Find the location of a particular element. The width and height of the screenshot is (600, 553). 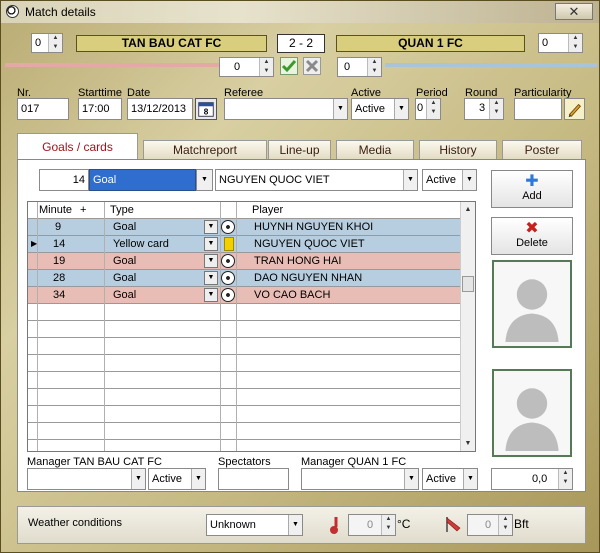

scroll-thumb is located at coordinates (468, 284).